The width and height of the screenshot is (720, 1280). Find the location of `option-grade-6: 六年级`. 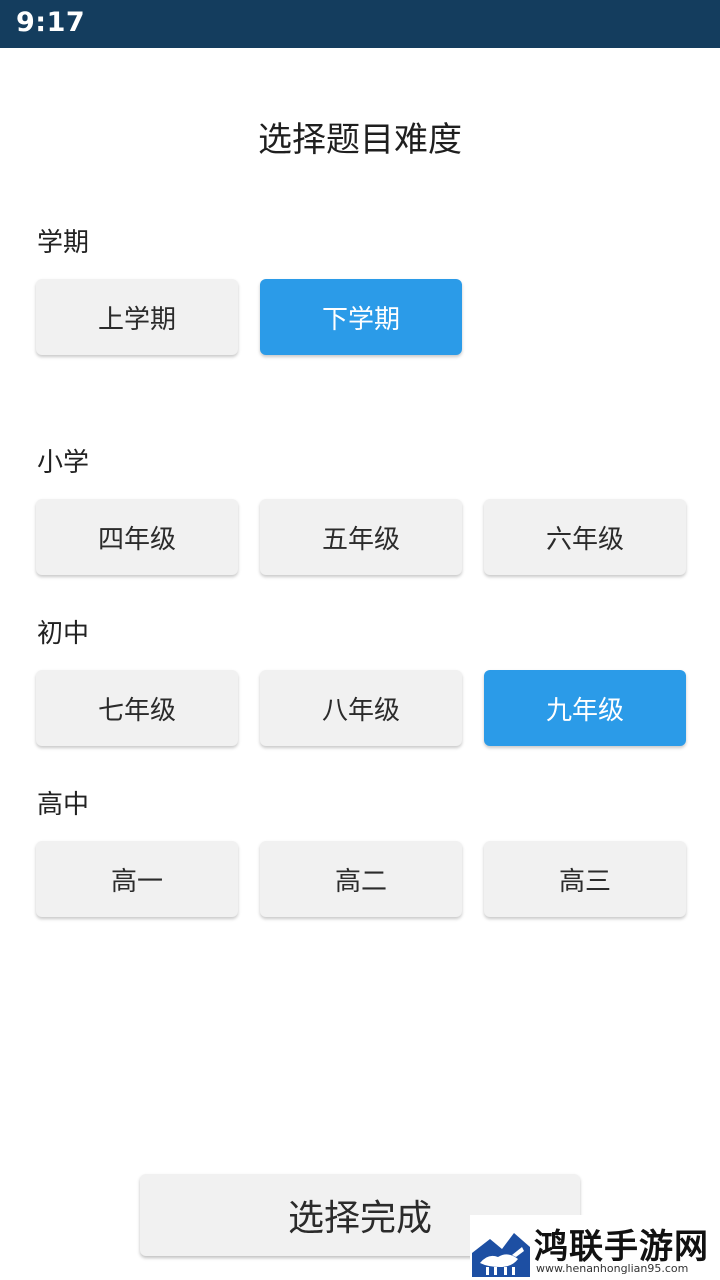

option-grade-6: 六年级 is located at coordinates (585, 537).